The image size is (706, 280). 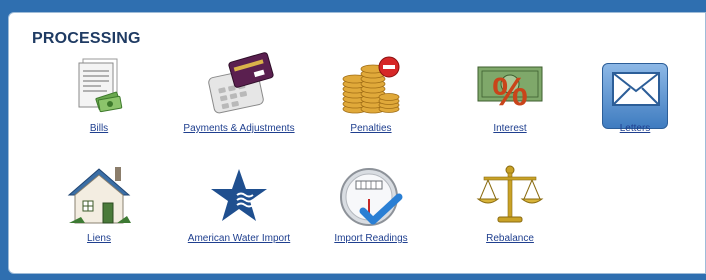 What do you see at coordinates (371, 197) in the screenshot?
I see `meter-gauge-icon` at bounding box center [371, 197].